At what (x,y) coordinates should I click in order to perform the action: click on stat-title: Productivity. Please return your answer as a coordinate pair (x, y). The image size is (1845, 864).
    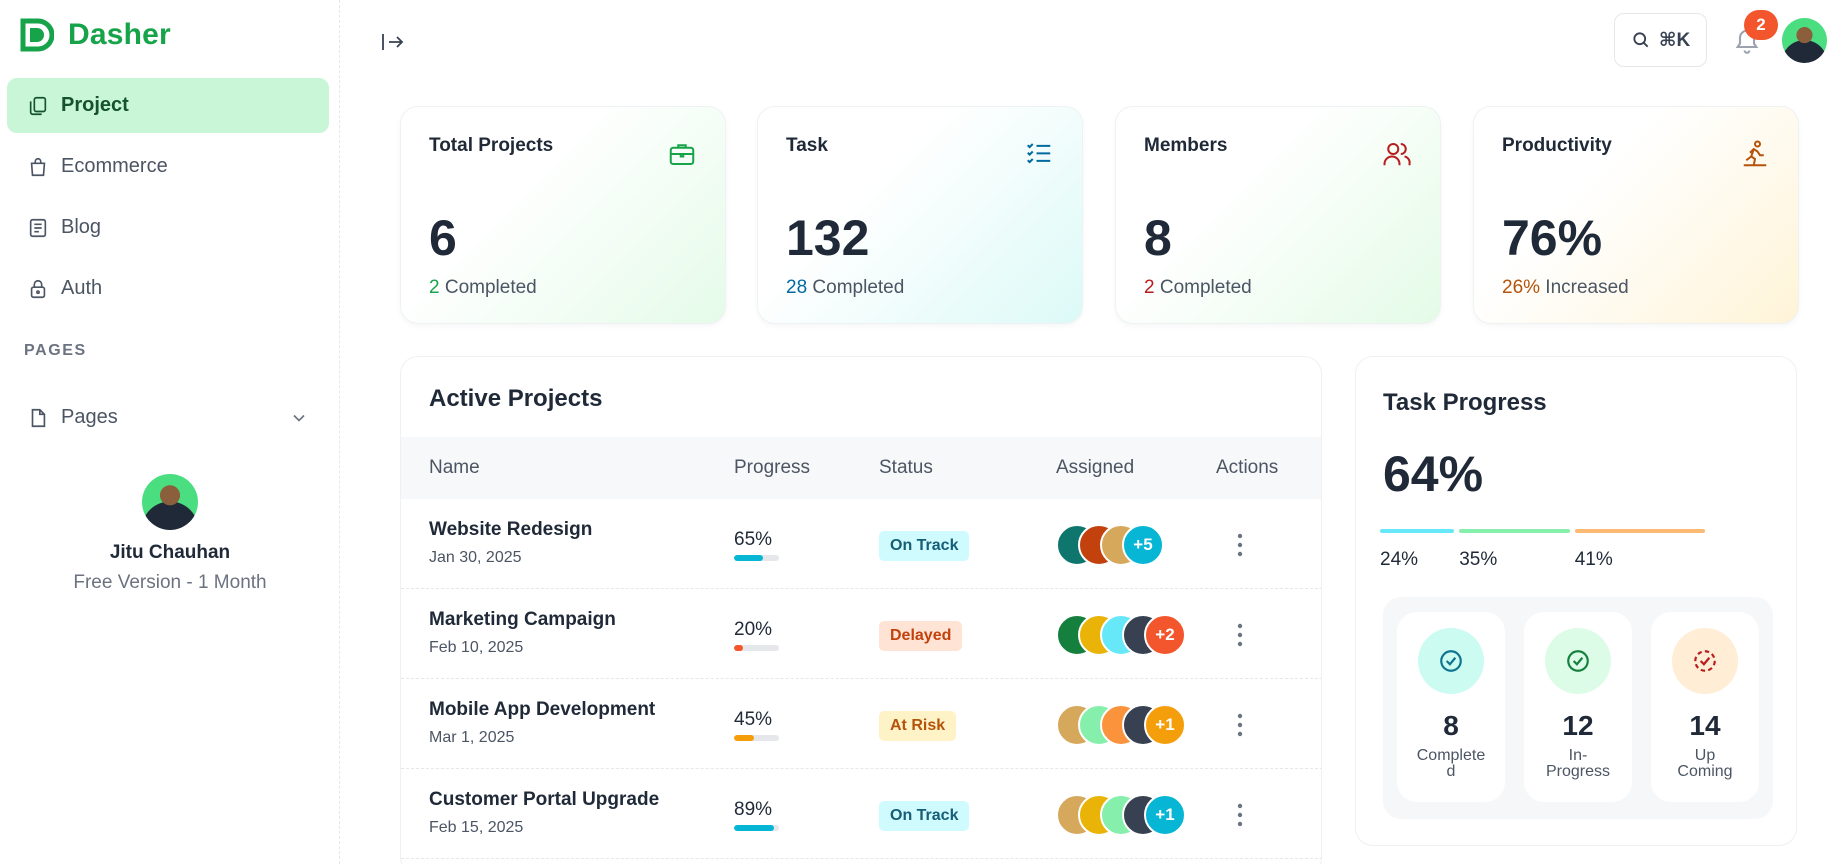
    Looking at the image, I should click on (1557, 145).